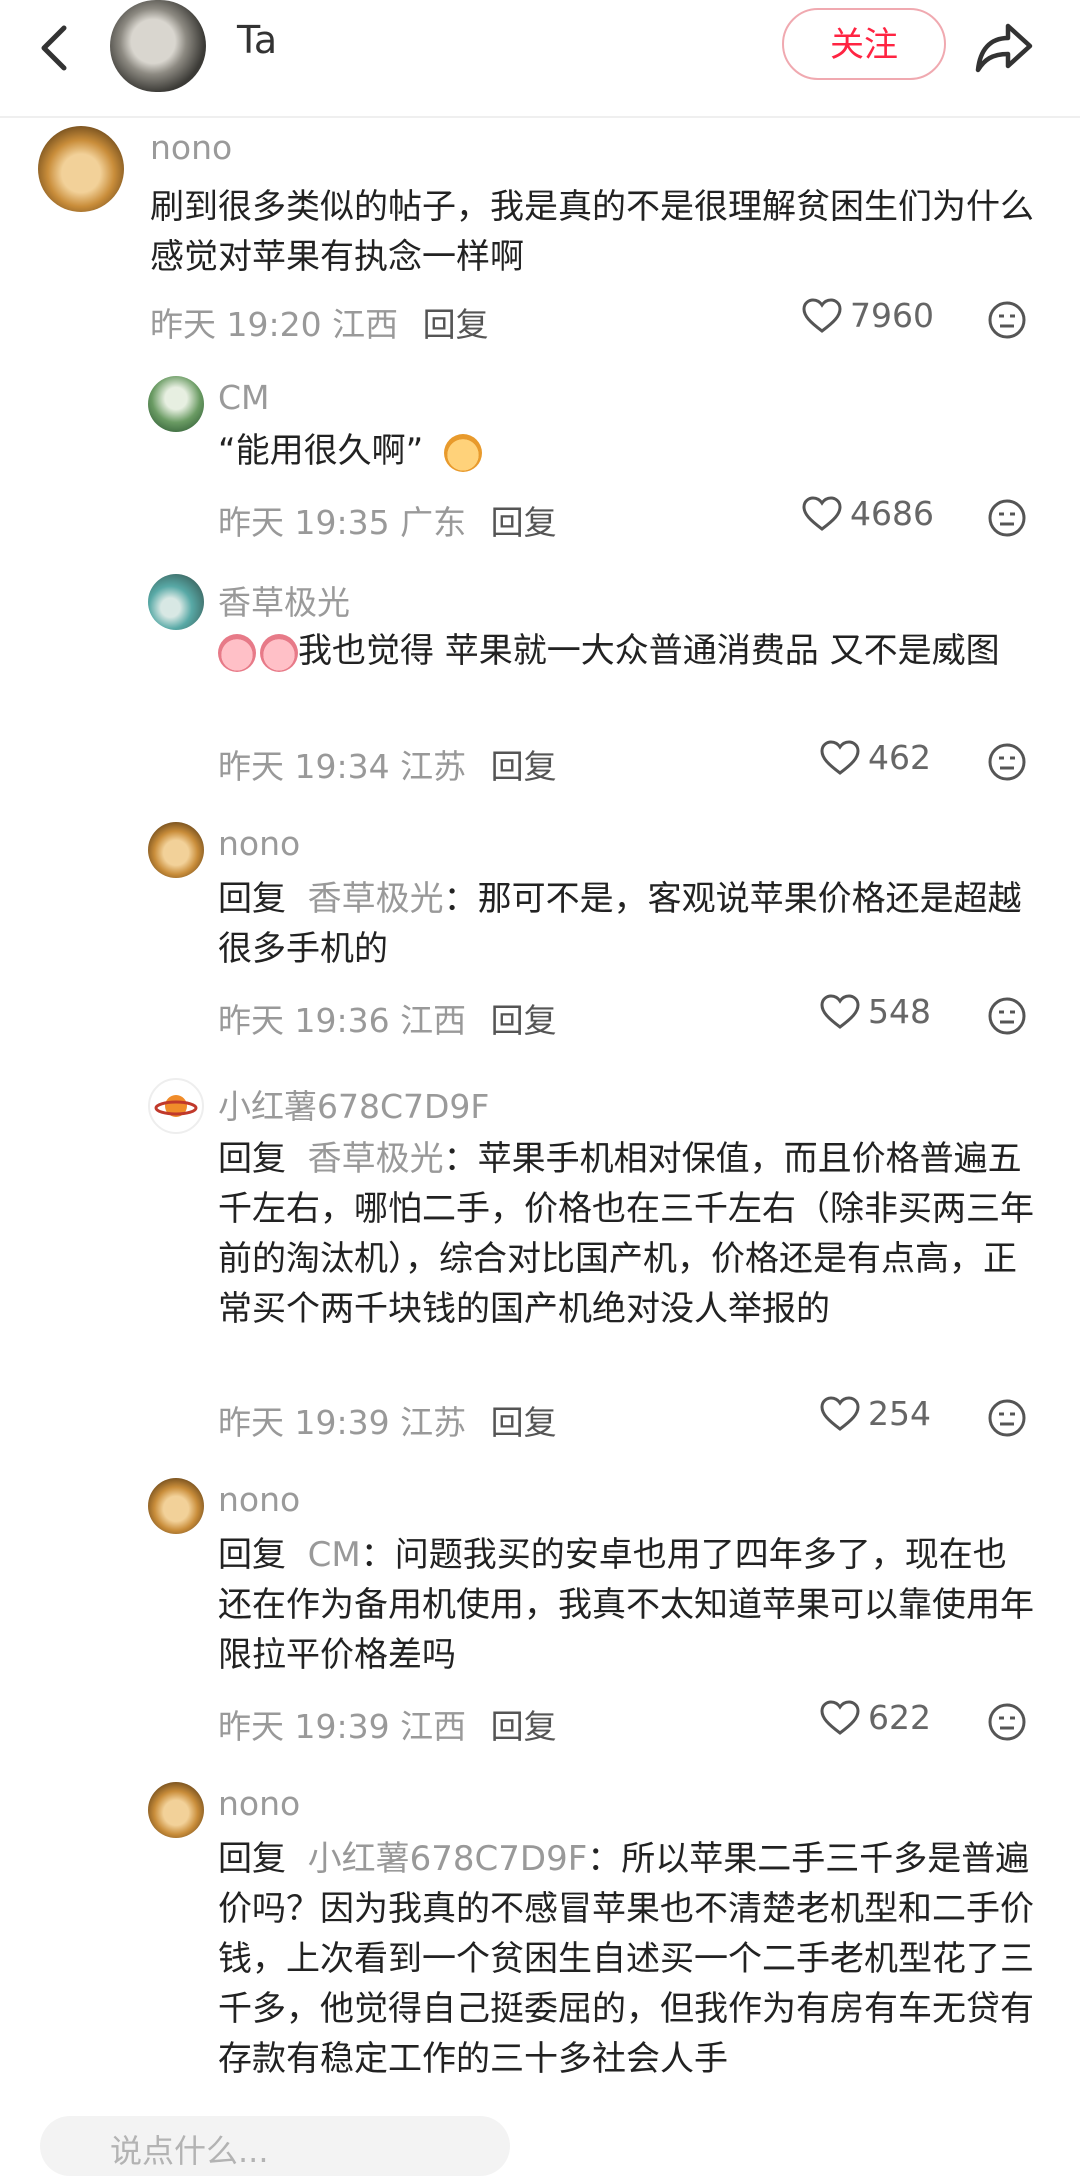 This screenshot has height=2176, width=1080. Describe the element at coordinates (899, 1011) in the screenshot. I see `like-count: 548` at that location.